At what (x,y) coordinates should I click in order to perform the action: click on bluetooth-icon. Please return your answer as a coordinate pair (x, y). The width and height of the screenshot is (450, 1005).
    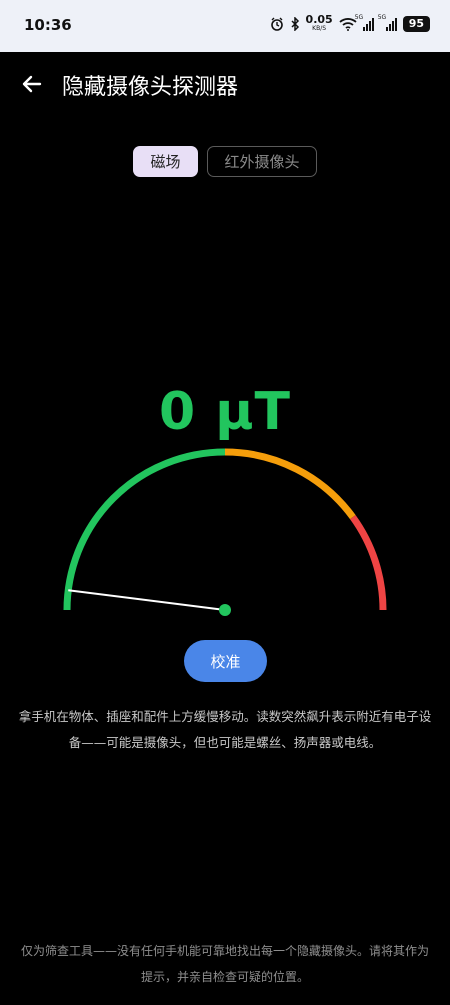
    Looking at the image, I should click on (295, 24).